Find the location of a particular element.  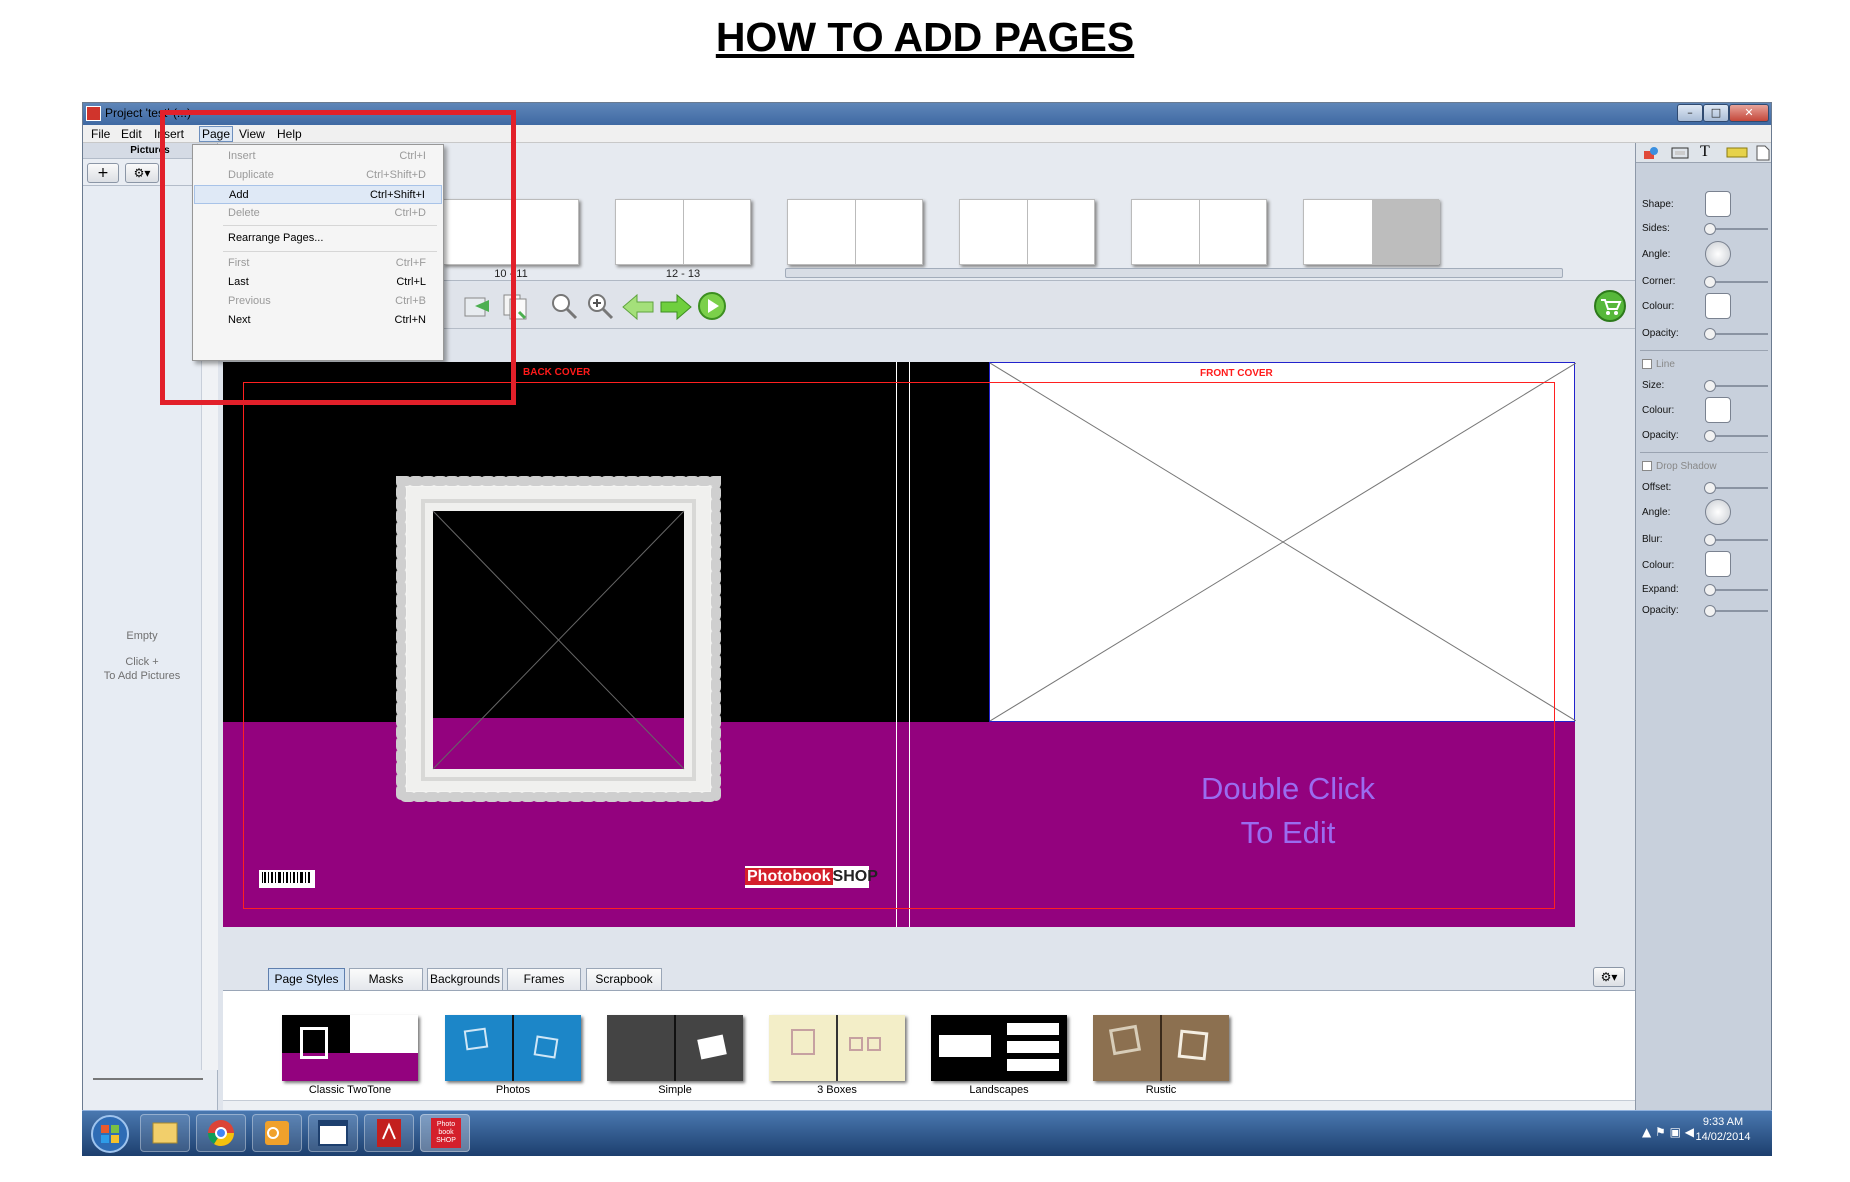

tab-scrapbook: Scrapbook is located at coordinates (624, 979).